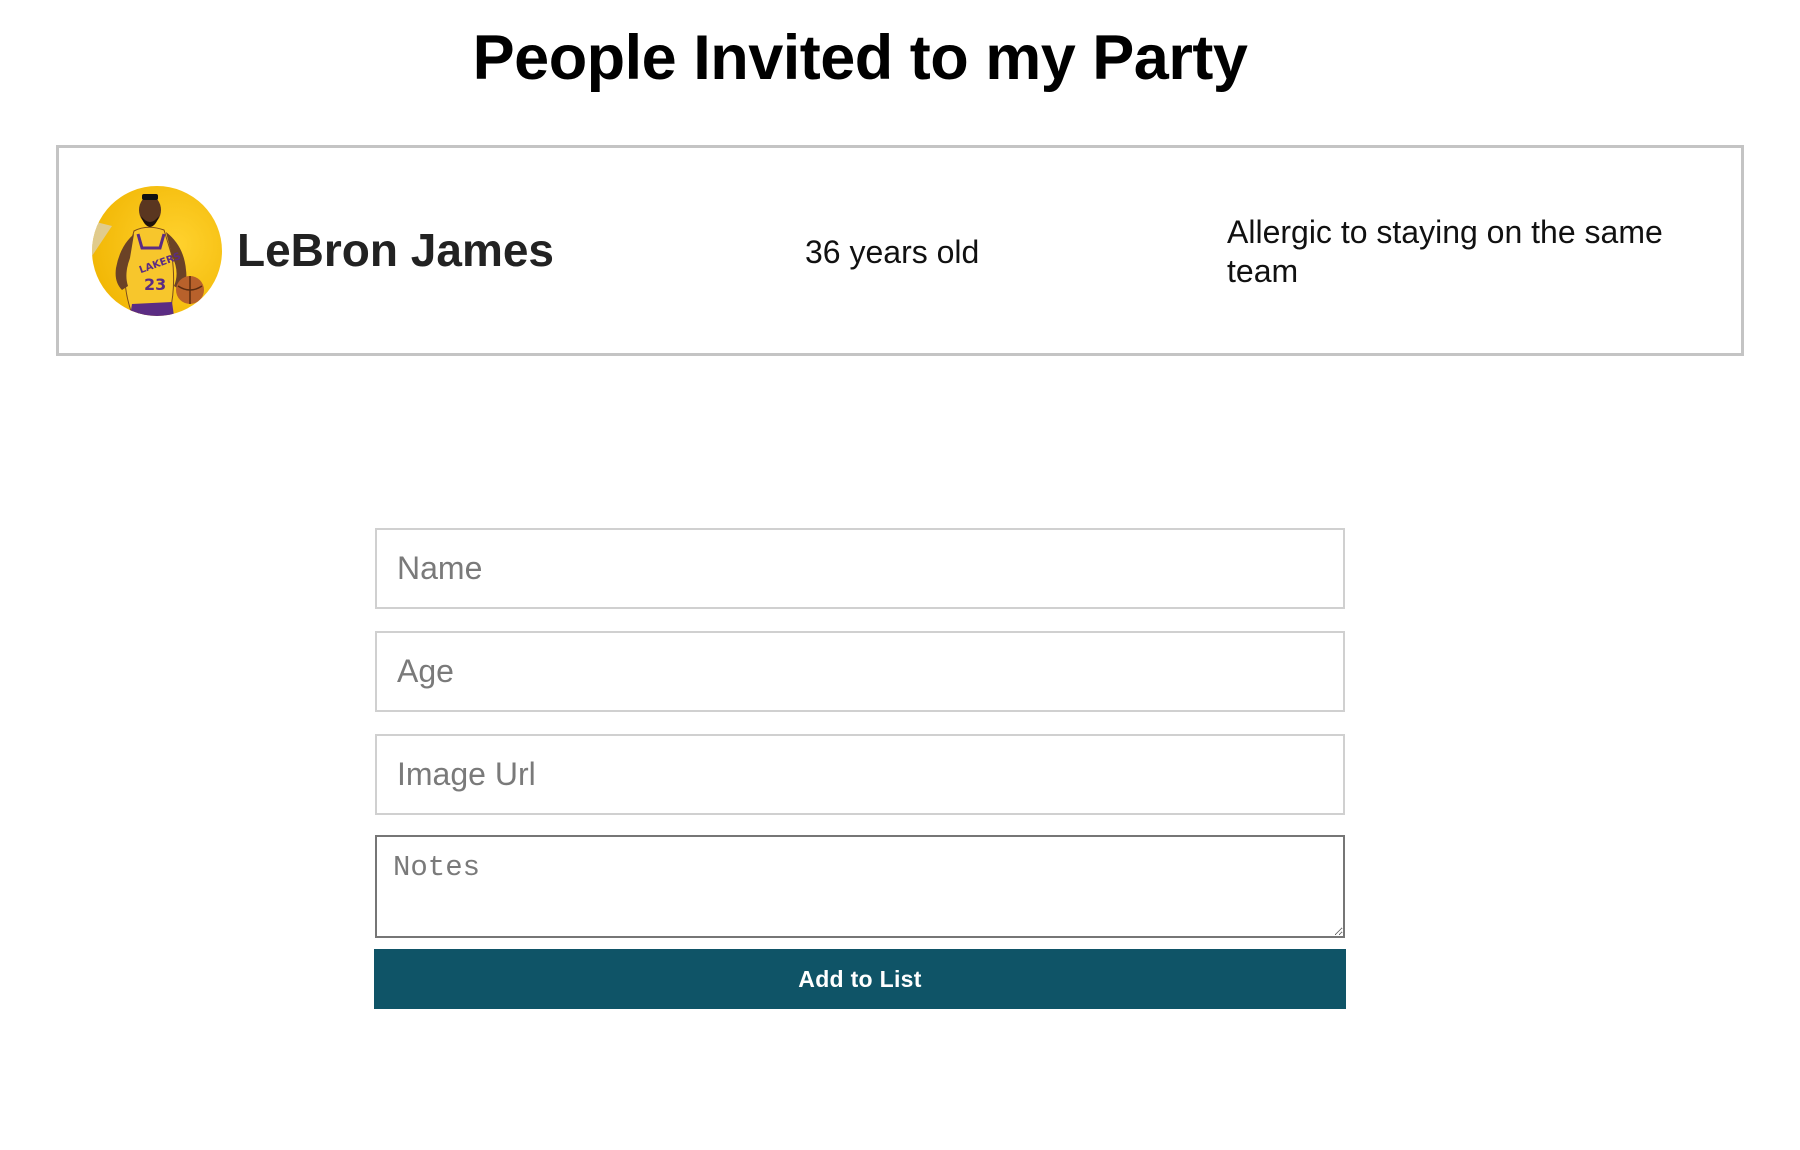 Image resolution: width=1800 pixels, height=1150 pixels. Describe the element at coordinates (860, 58) in the screenshot. I see `page-title: People Invited to my Party` at that location.